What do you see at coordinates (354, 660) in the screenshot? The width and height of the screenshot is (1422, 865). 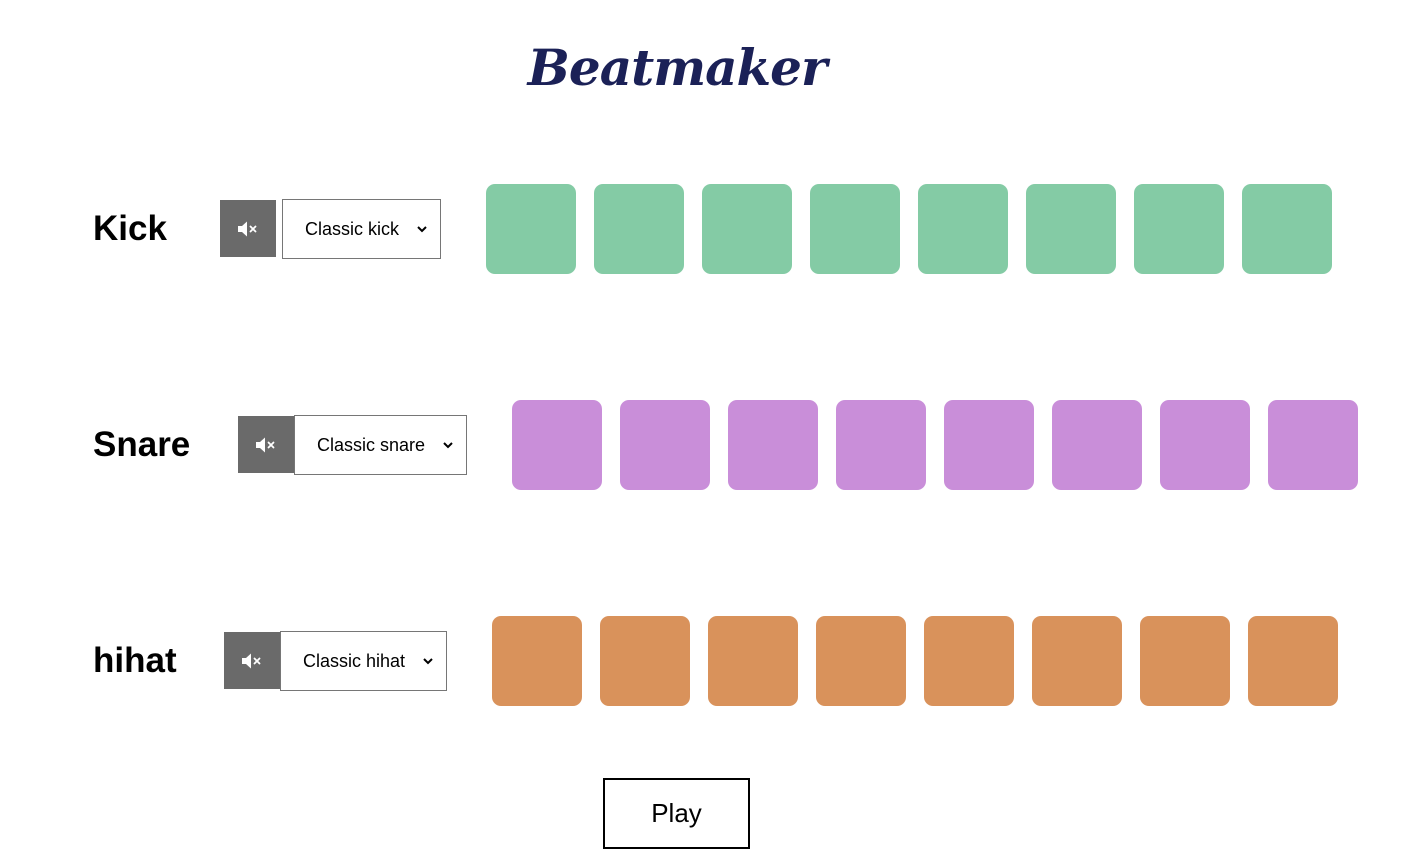 I see `sound-select-value: Classic hihat` at bounding box center [354, 660].